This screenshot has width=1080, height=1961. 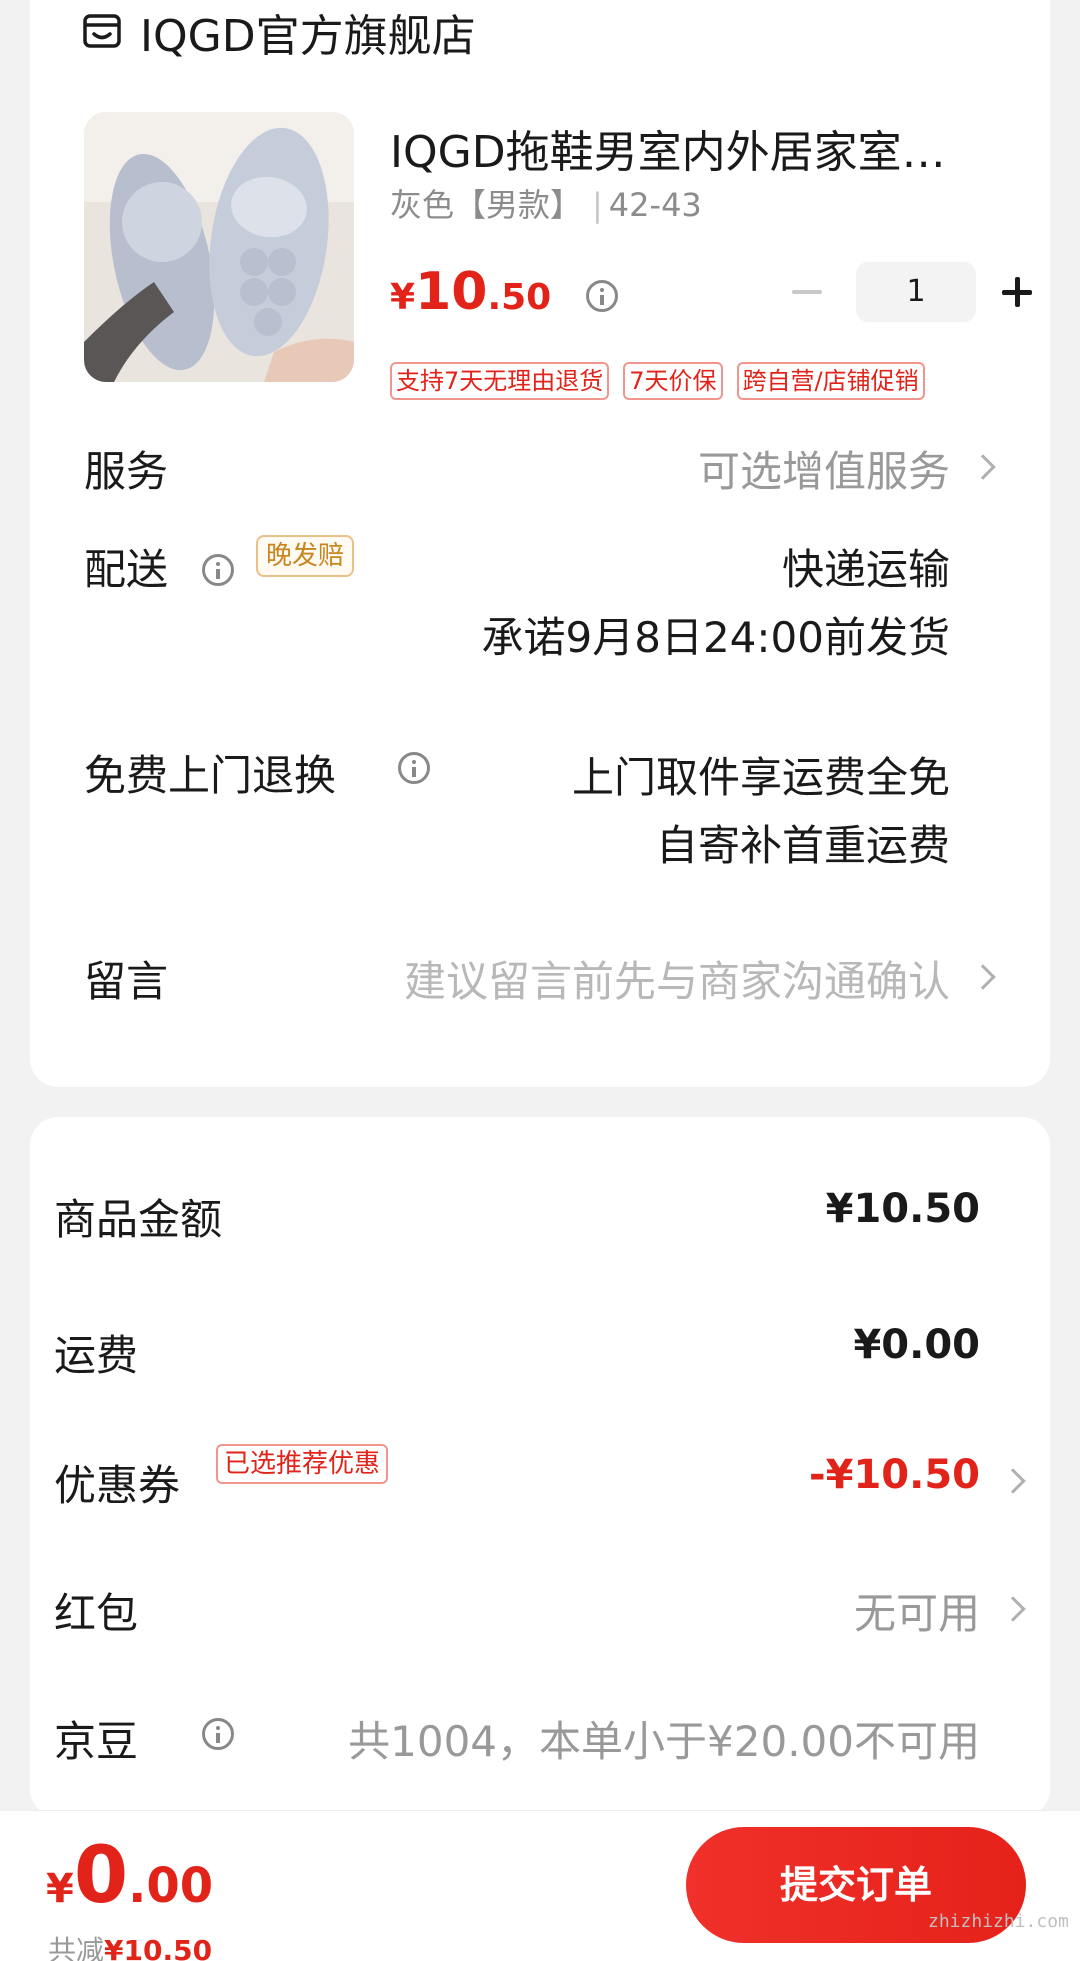 I want to click on spec-size: 42-43, so click(x=655, y=205).